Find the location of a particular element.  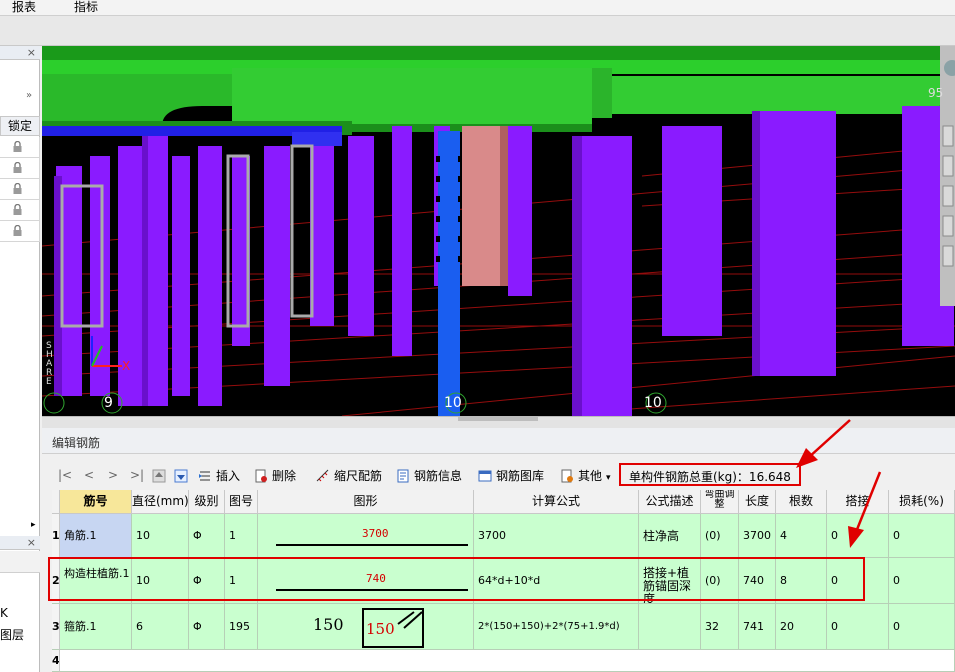

col-header-length: 长度 is located at coordinates (757, 502).